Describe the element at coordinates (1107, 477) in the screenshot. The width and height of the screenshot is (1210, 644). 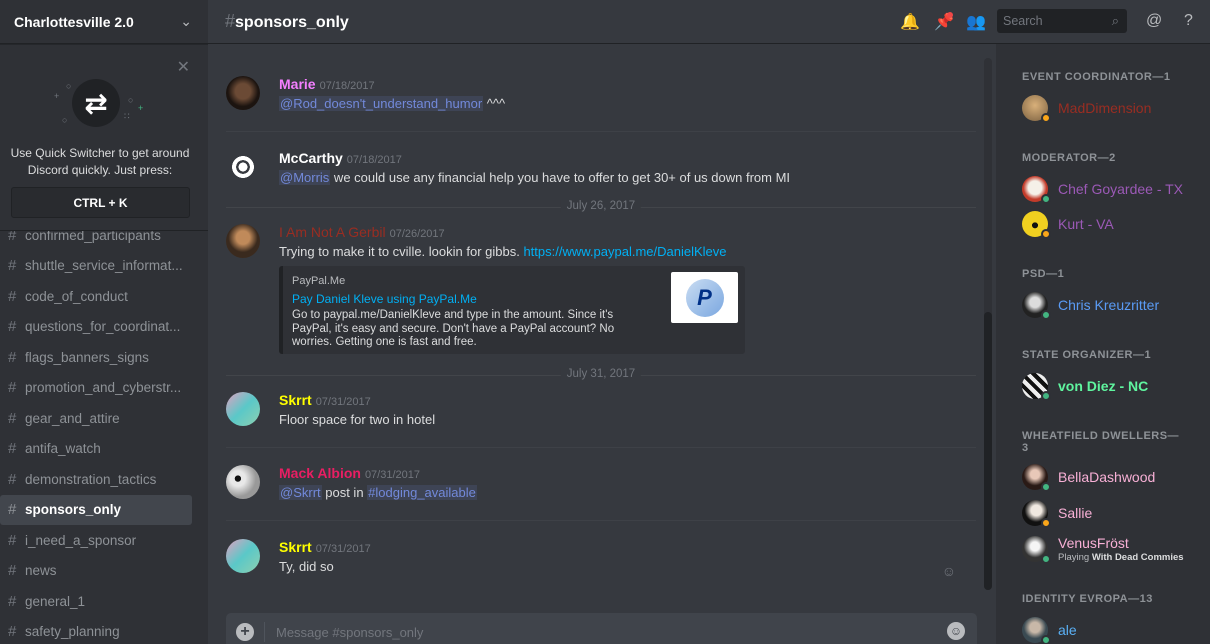
I see `member-name: BellaDashwood` at that location.